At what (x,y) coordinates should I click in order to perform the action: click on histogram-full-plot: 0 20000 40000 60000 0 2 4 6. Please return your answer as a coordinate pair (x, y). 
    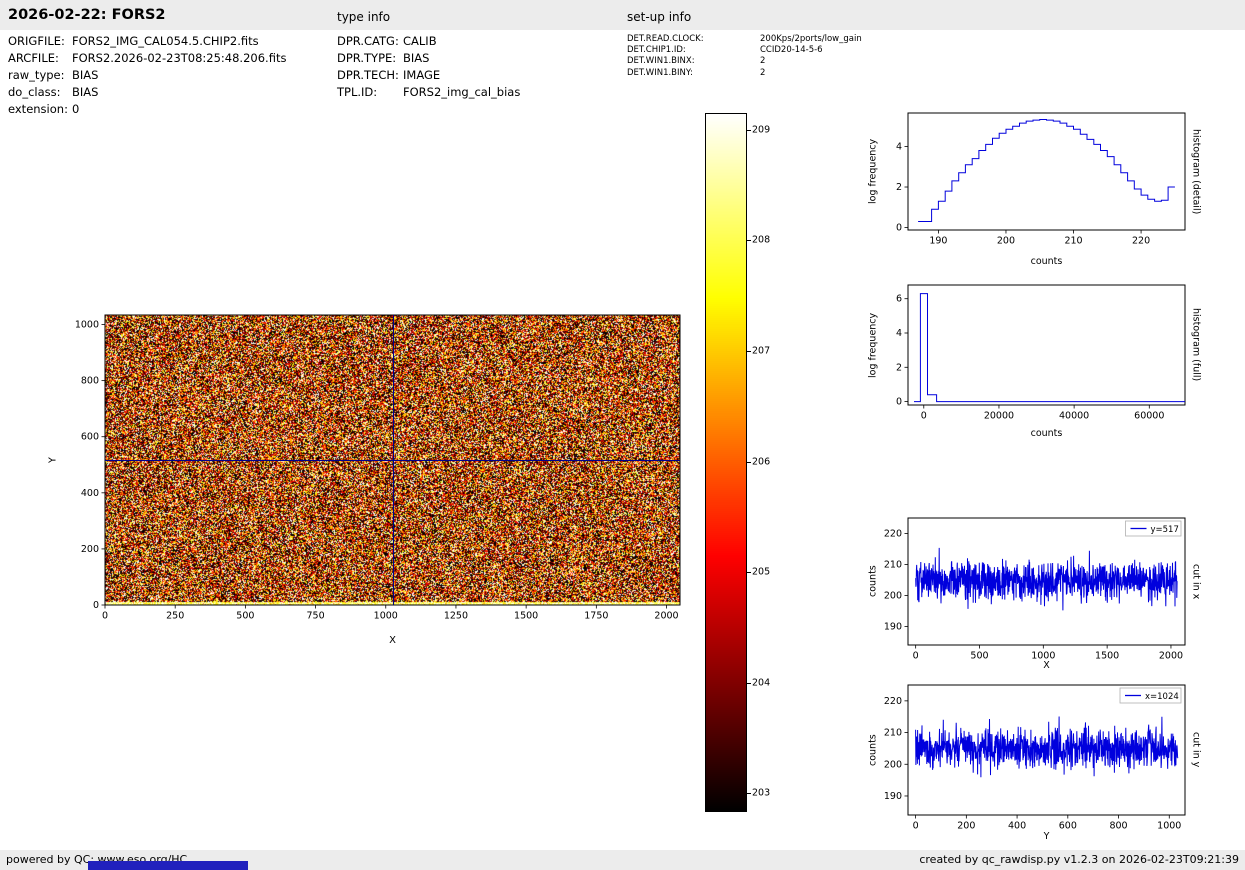
    Looking at the image, I should click on (1041, 353).